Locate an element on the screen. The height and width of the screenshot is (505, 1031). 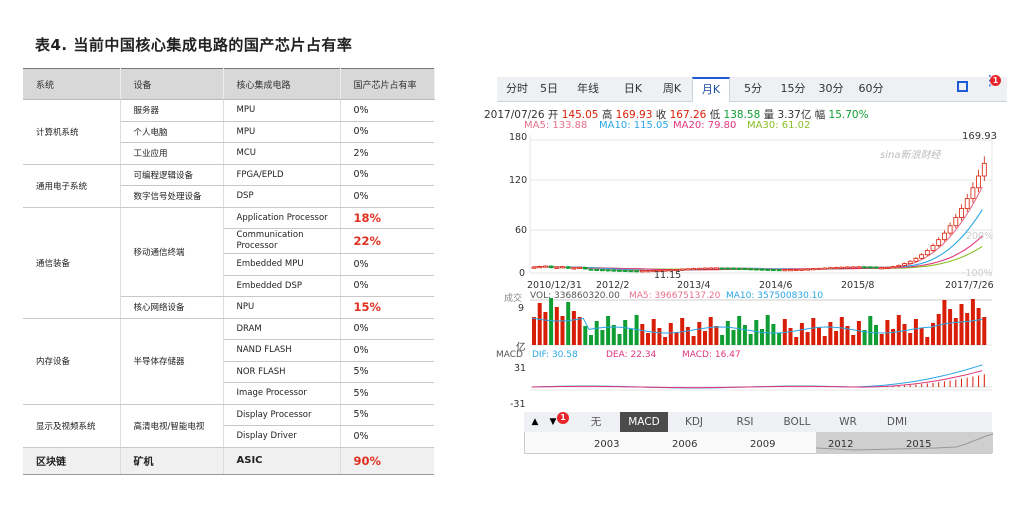
device-cell: 数字信号处理设备 is located at coordinates (172, 196).